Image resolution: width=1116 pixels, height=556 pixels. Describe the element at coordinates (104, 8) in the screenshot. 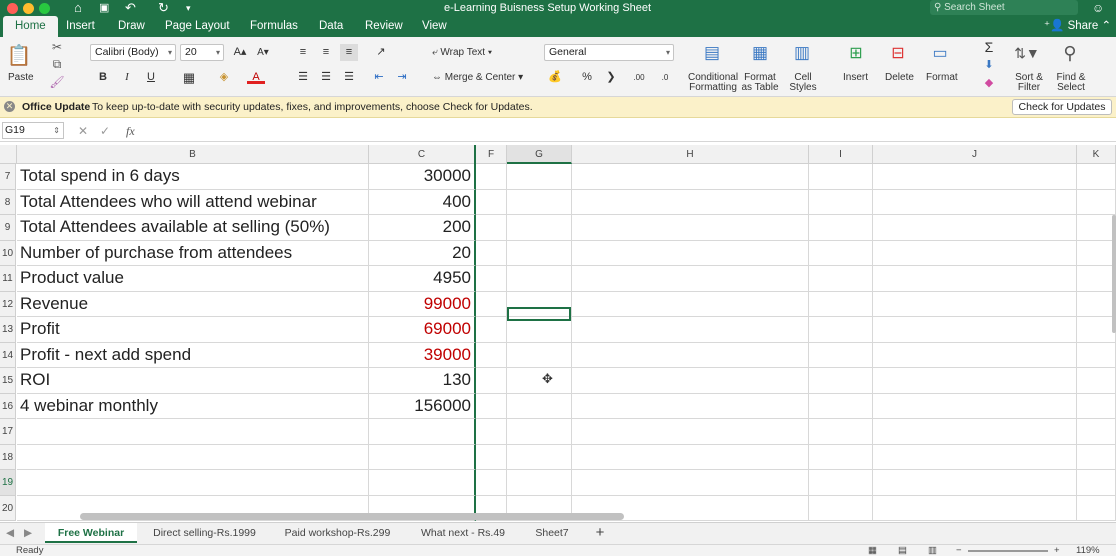

I see `save-icon: ▣` at that location.